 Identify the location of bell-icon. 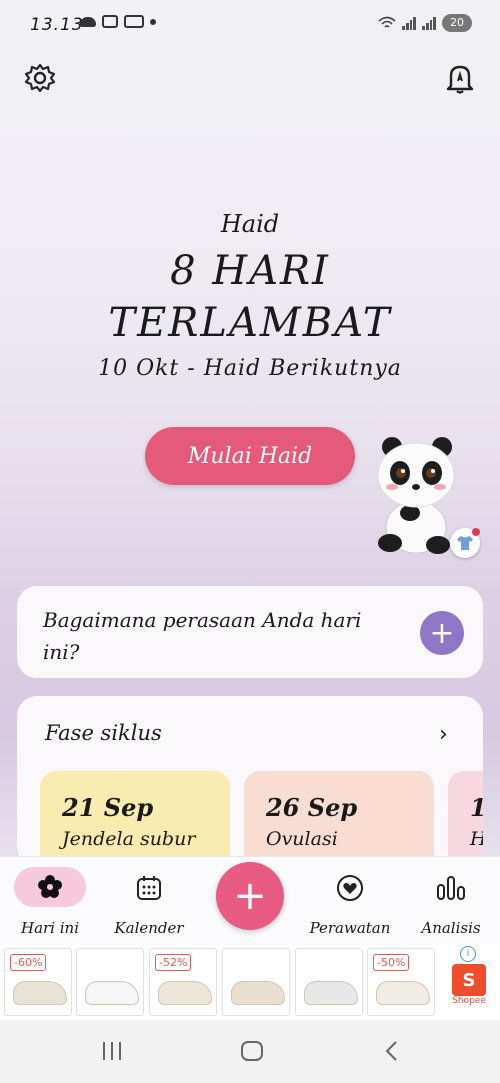
(460, 79).